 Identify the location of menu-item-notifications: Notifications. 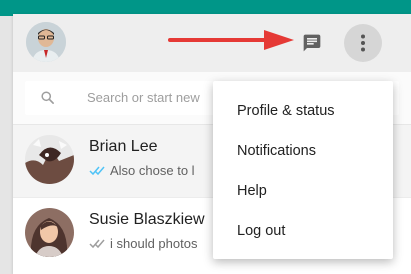
(303, 151).